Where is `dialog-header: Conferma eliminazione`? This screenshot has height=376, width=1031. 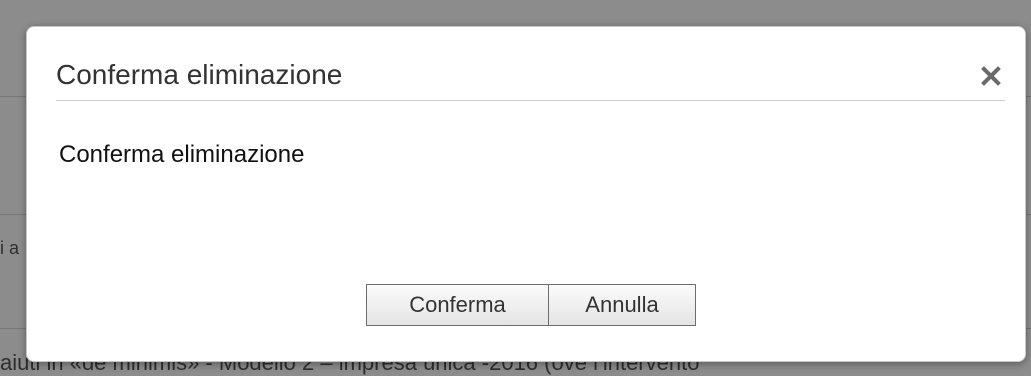 dialog-header: Conferma eliminazione is located at coordinates (530, 79).